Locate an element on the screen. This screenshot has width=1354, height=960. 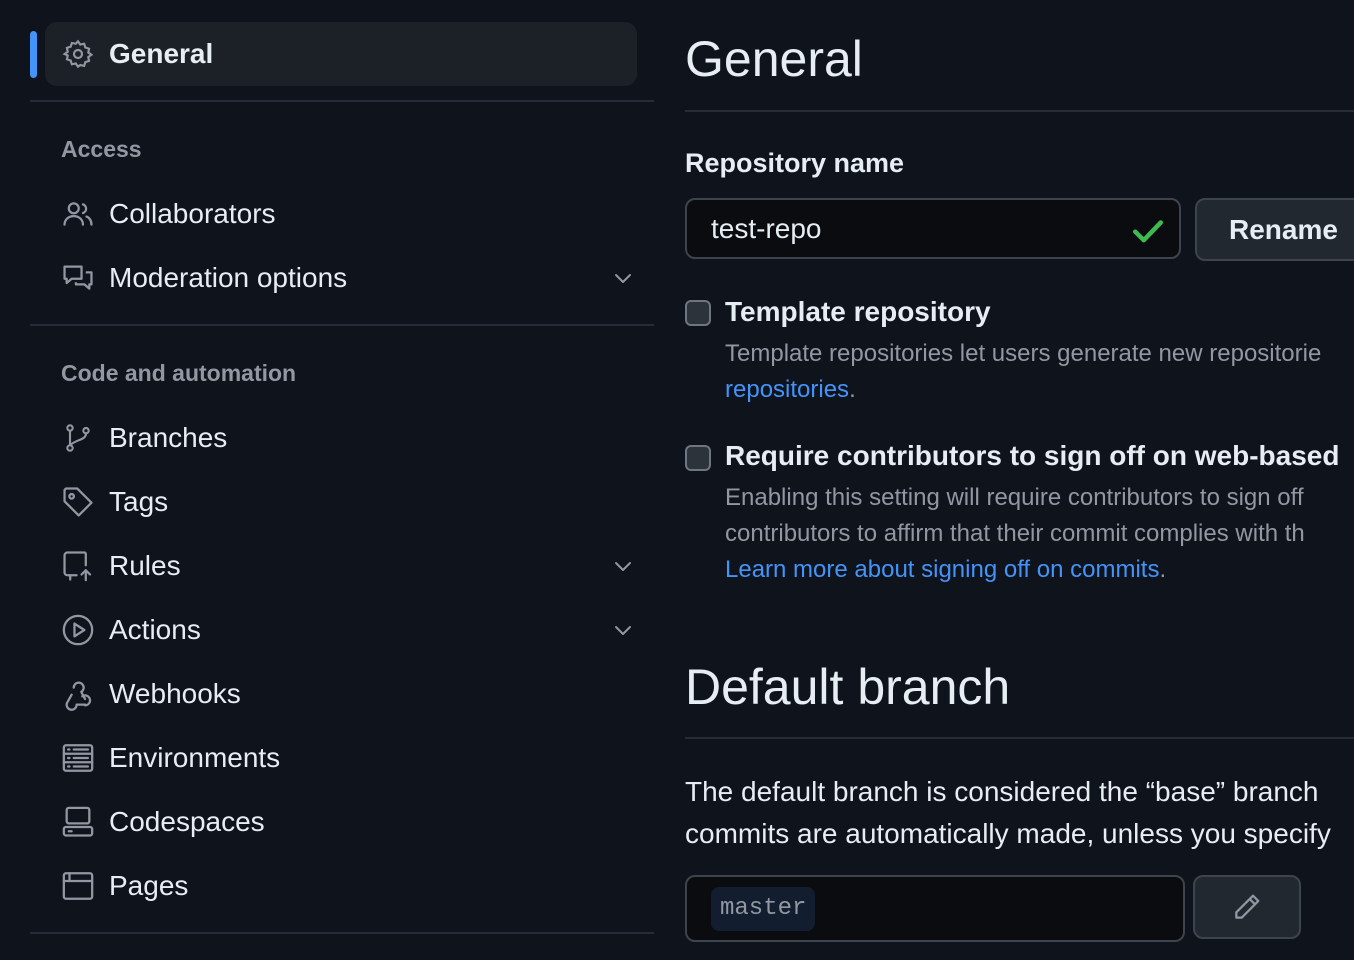
sidebar-item-label: Tags is located at coordinates (139, 501).